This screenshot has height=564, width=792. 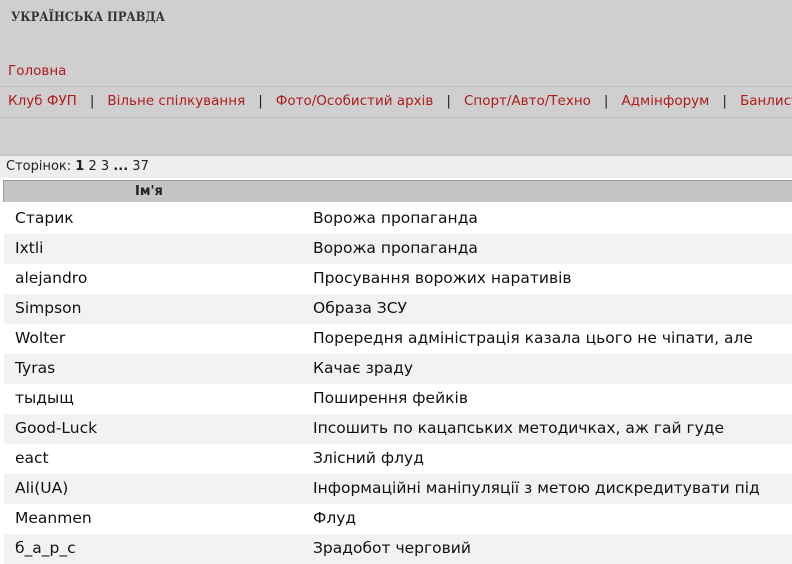 What do you see at coordinates (32, 458) in the screenshot?
I see `user-name: eact` at bounding box center [32, 458].